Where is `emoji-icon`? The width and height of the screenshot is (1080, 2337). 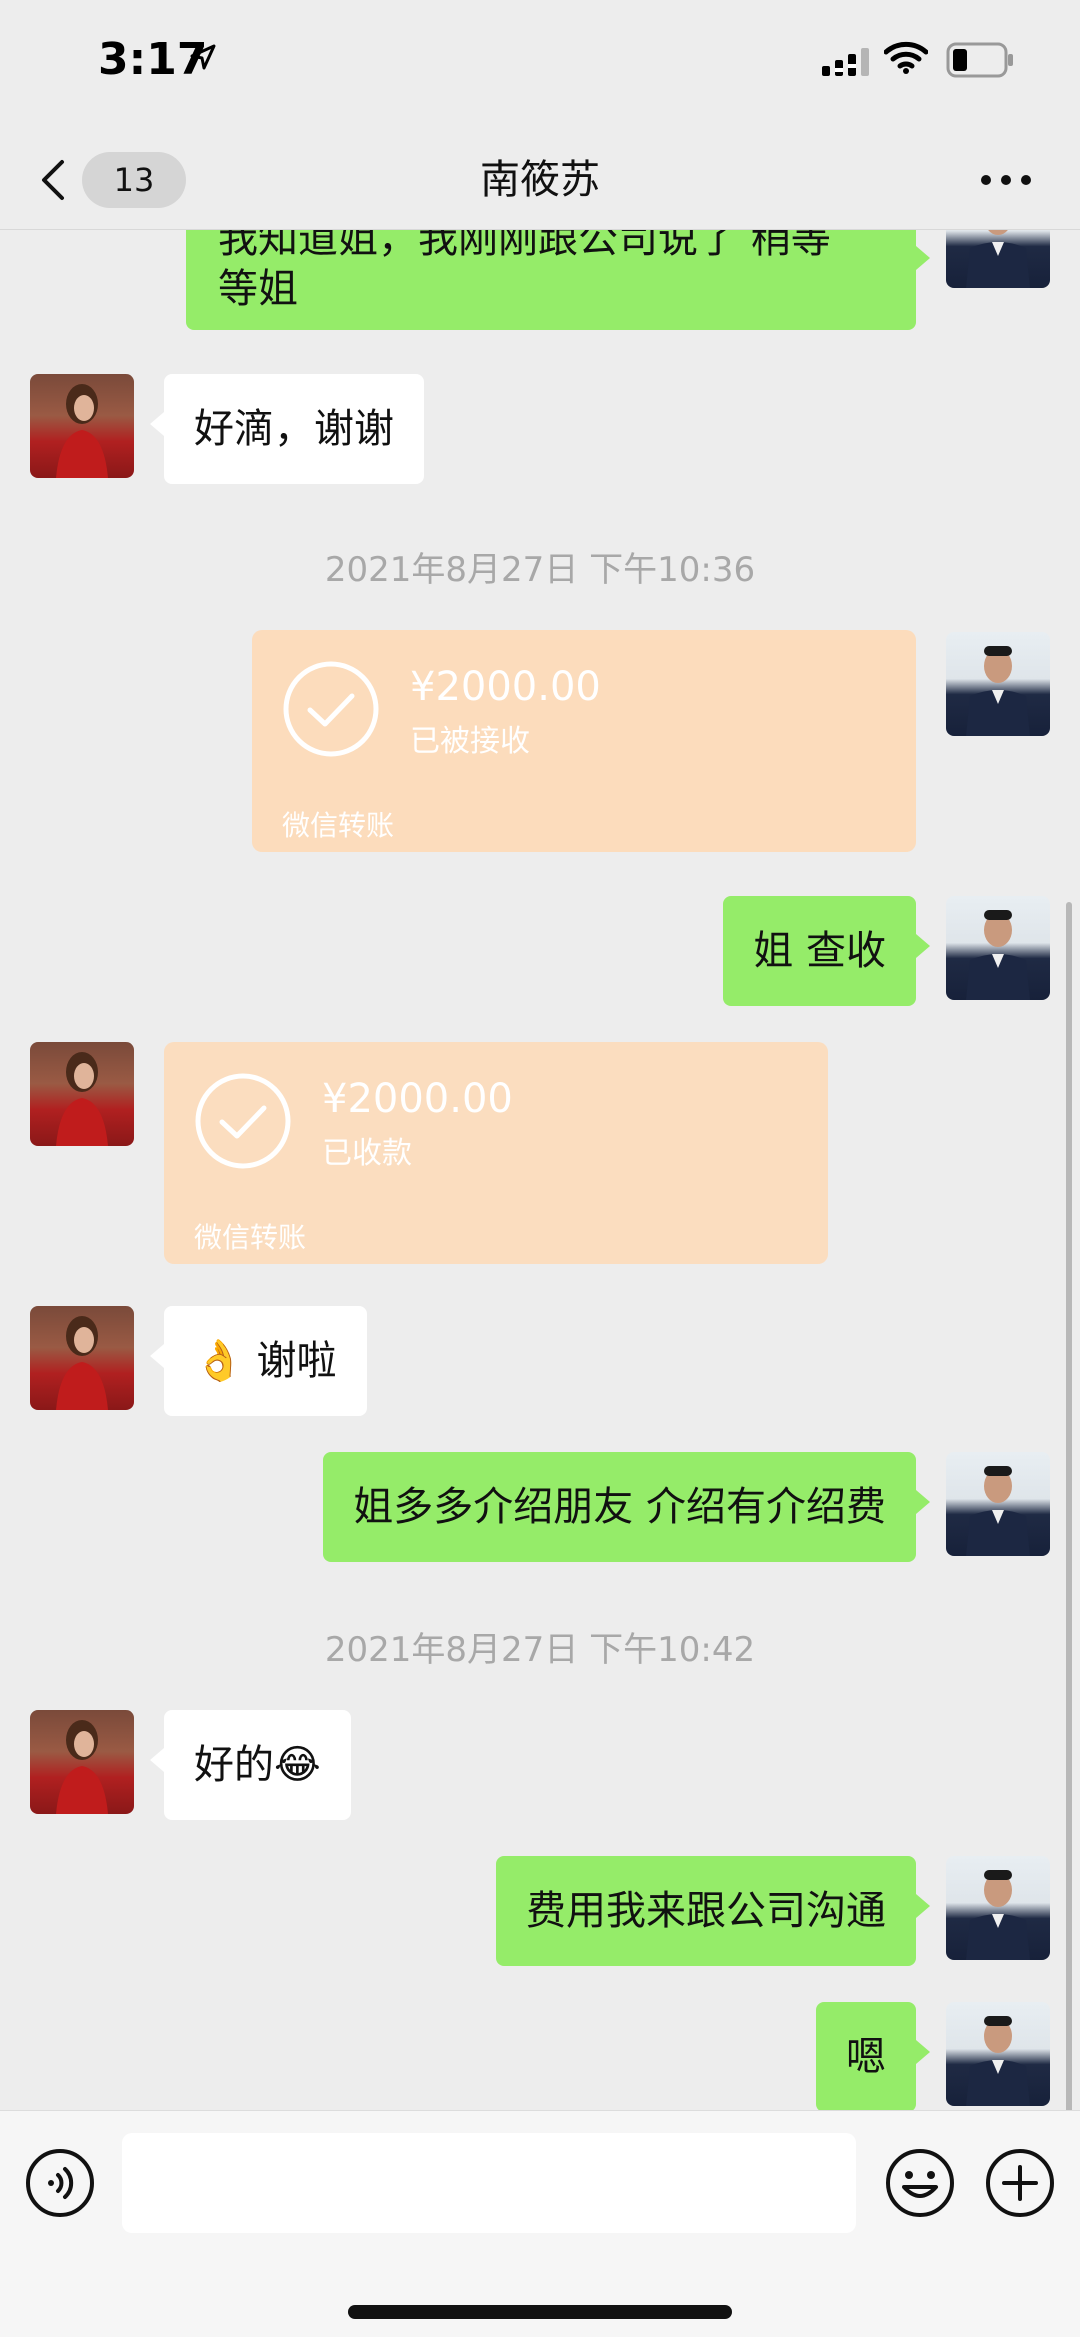
emoji-icon is located at coordinates (920, 2186).